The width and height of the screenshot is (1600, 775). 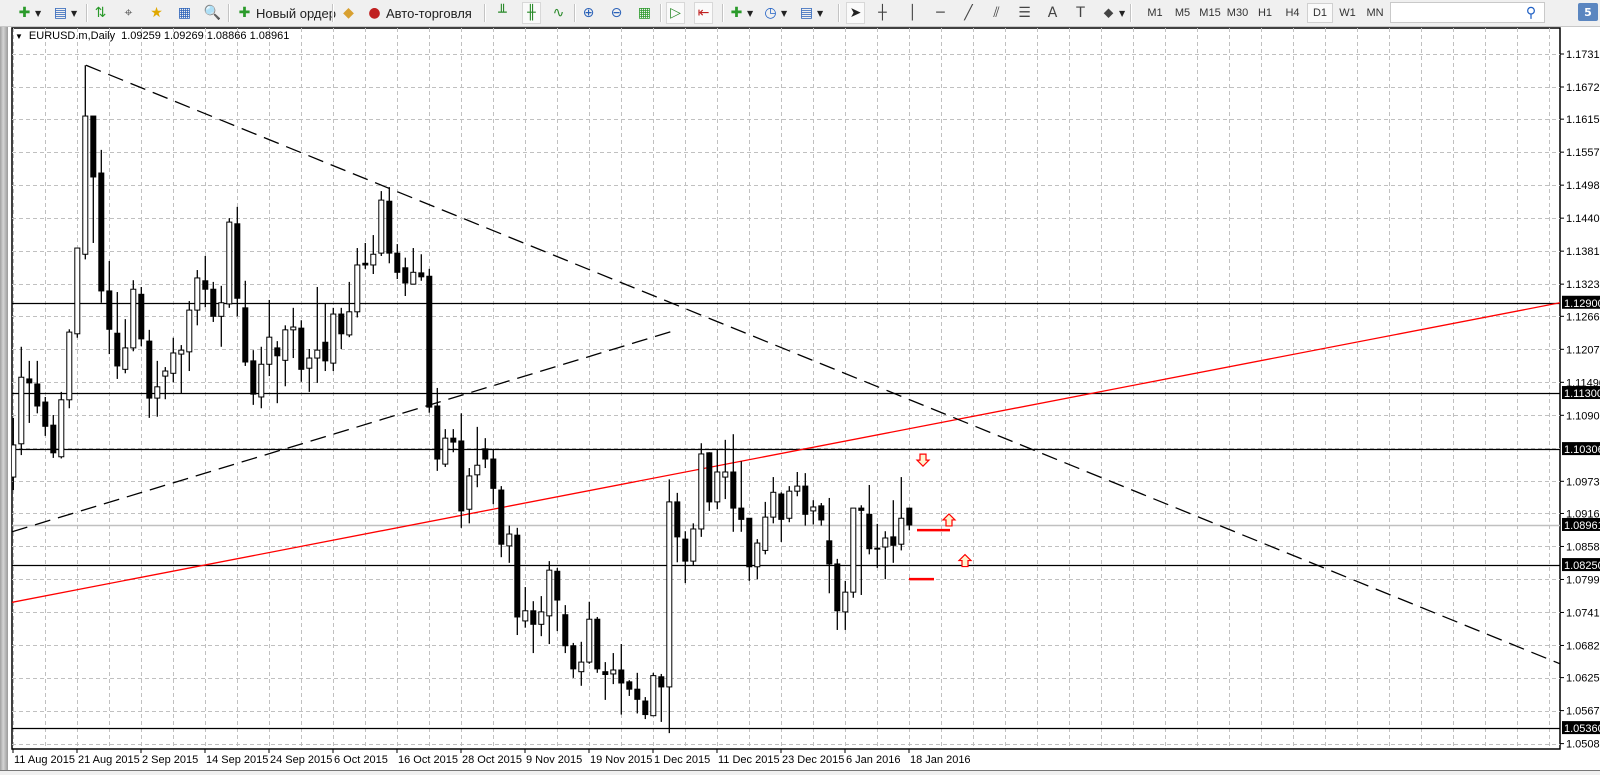 What do you see at coordinates (1583, 317) in the screenshot?
I see `price-tick-label: 1.12660` at bounding box center [1583, 317].